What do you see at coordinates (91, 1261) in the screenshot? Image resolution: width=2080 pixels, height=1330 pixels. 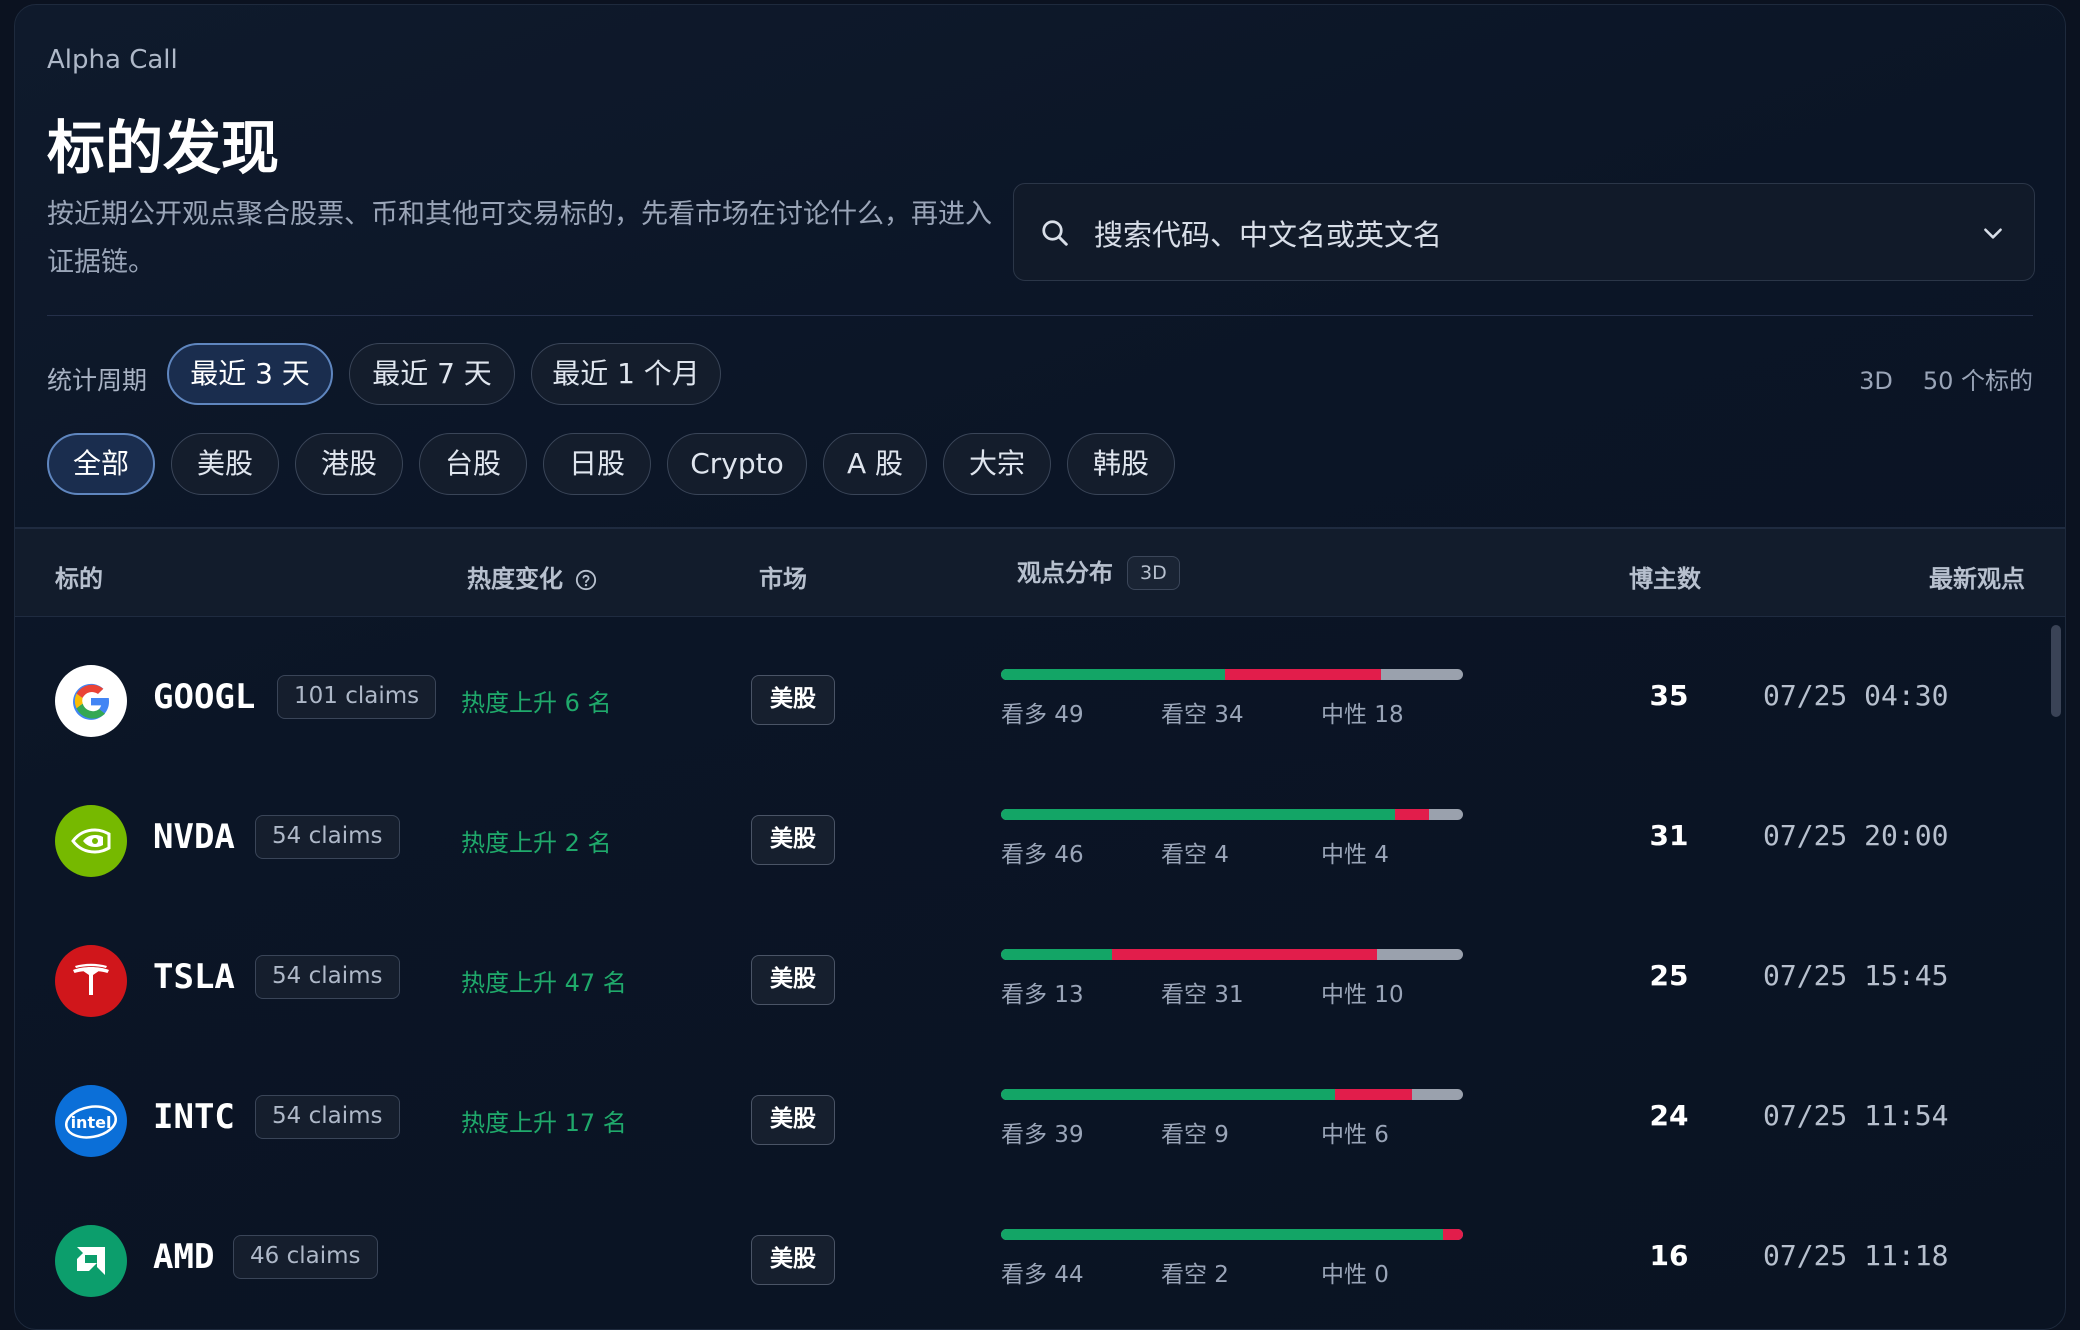 I see `amd-logo-icon` at bounding box center [91, 1261].